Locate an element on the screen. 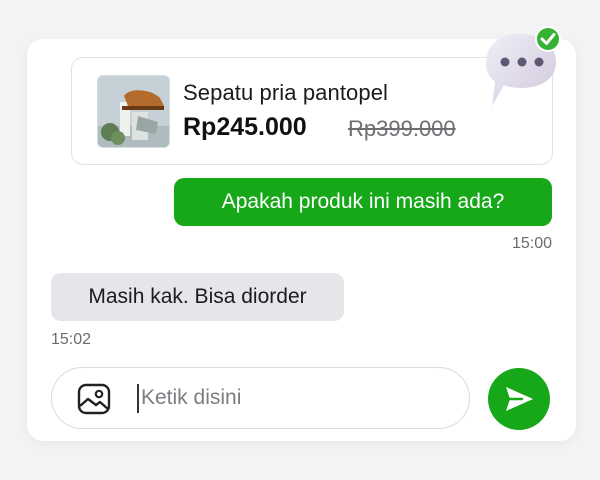 The image size is (600, 480). chat-bubble-icon is located at coordinates (521, 67).